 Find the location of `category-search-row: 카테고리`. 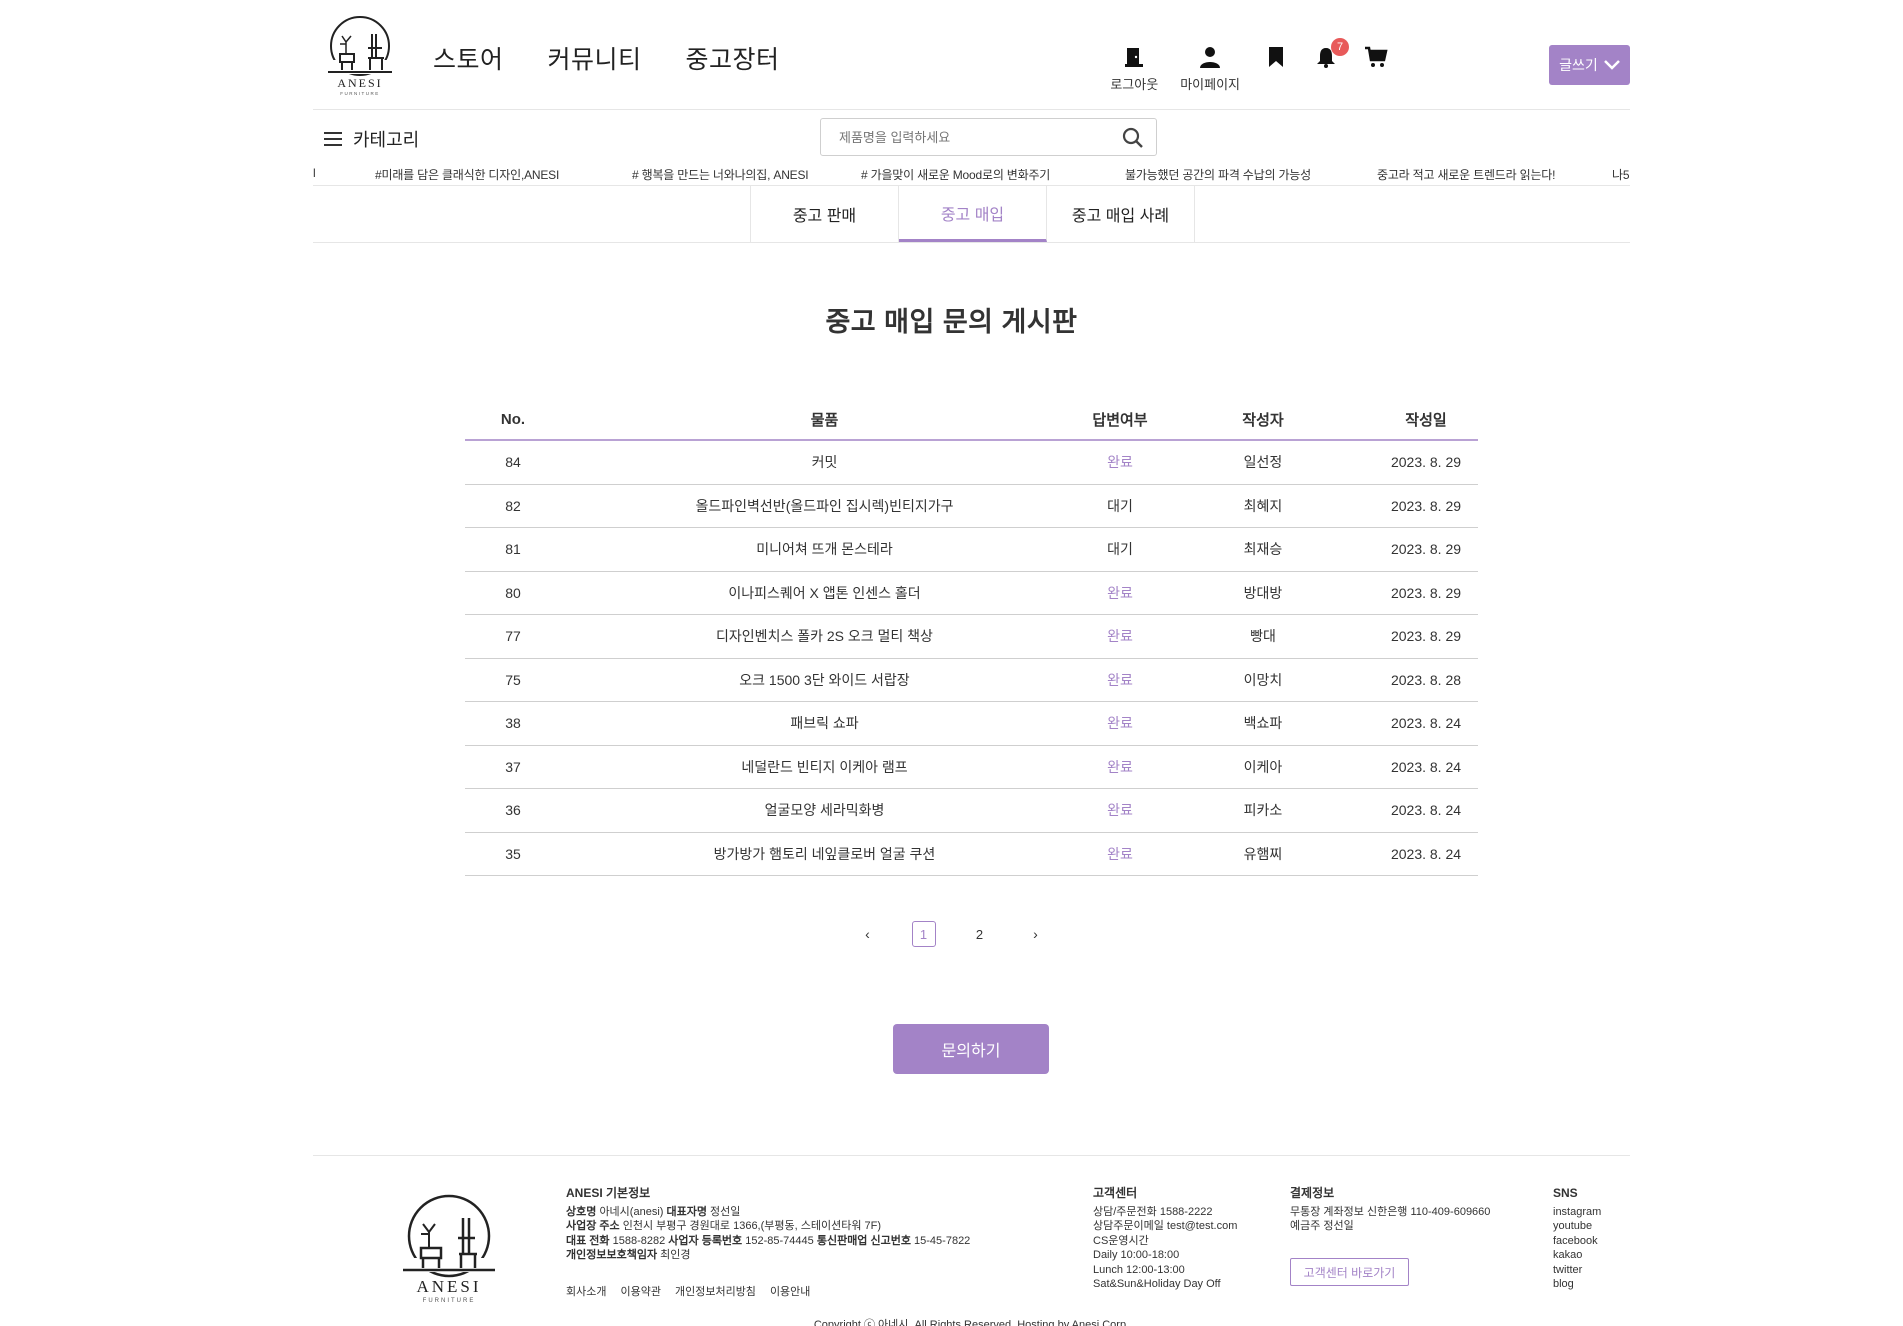

category-search-row: 카테고리 is located at coordinates (971, 136).